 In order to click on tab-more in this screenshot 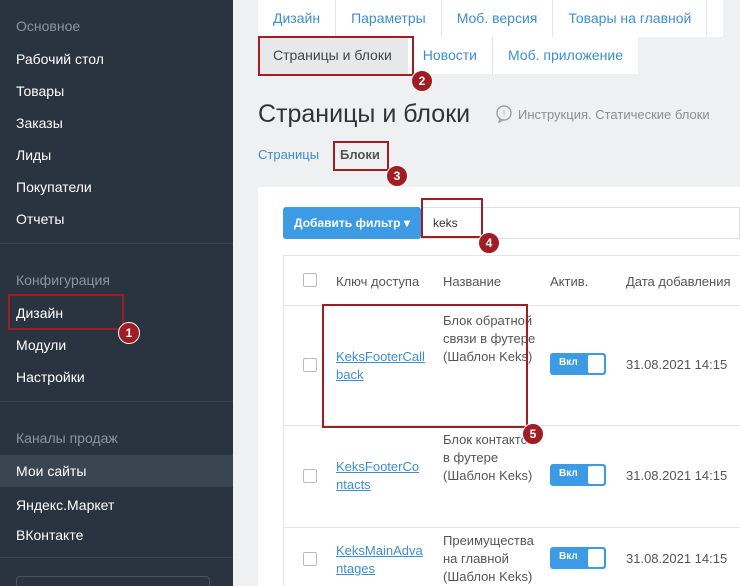, I will do `click(715, 18)`.